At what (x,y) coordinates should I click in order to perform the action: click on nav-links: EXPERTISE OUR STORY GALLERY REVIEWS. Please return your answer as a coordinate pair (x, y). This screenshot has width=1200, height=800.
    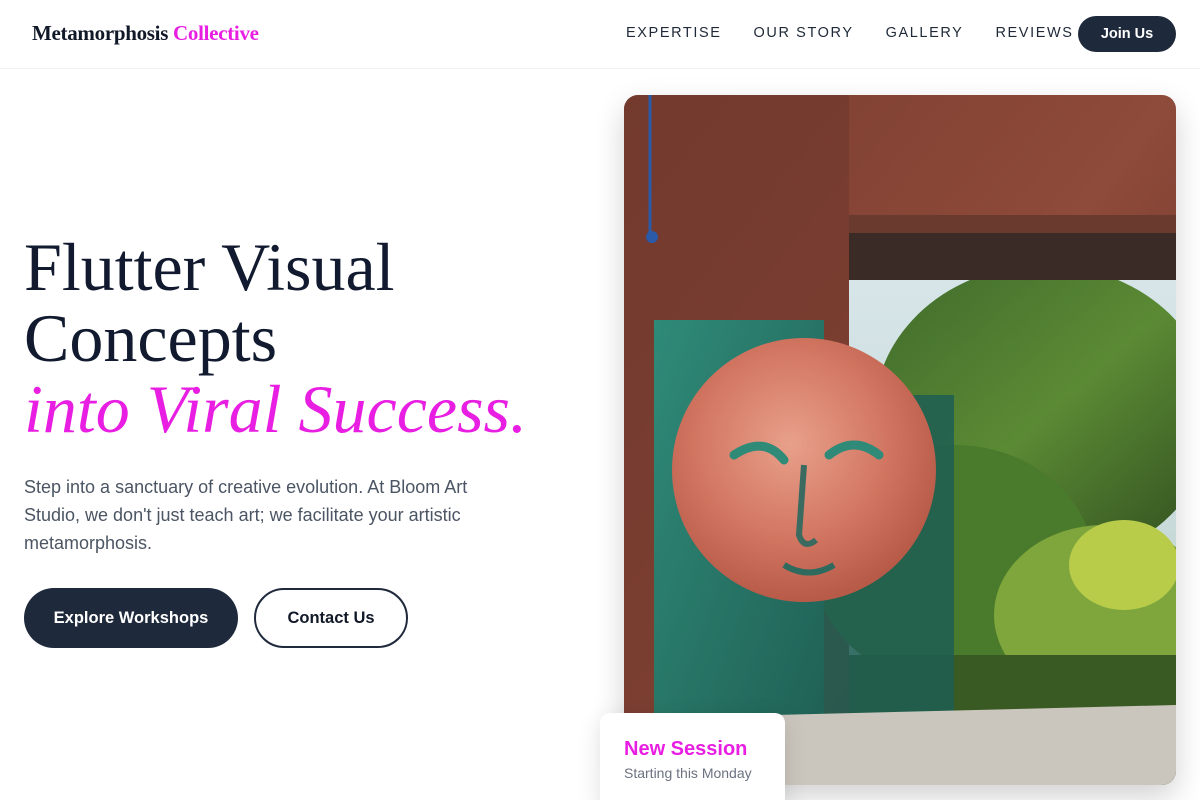
    Looking at the image, I should click on (866, 33).